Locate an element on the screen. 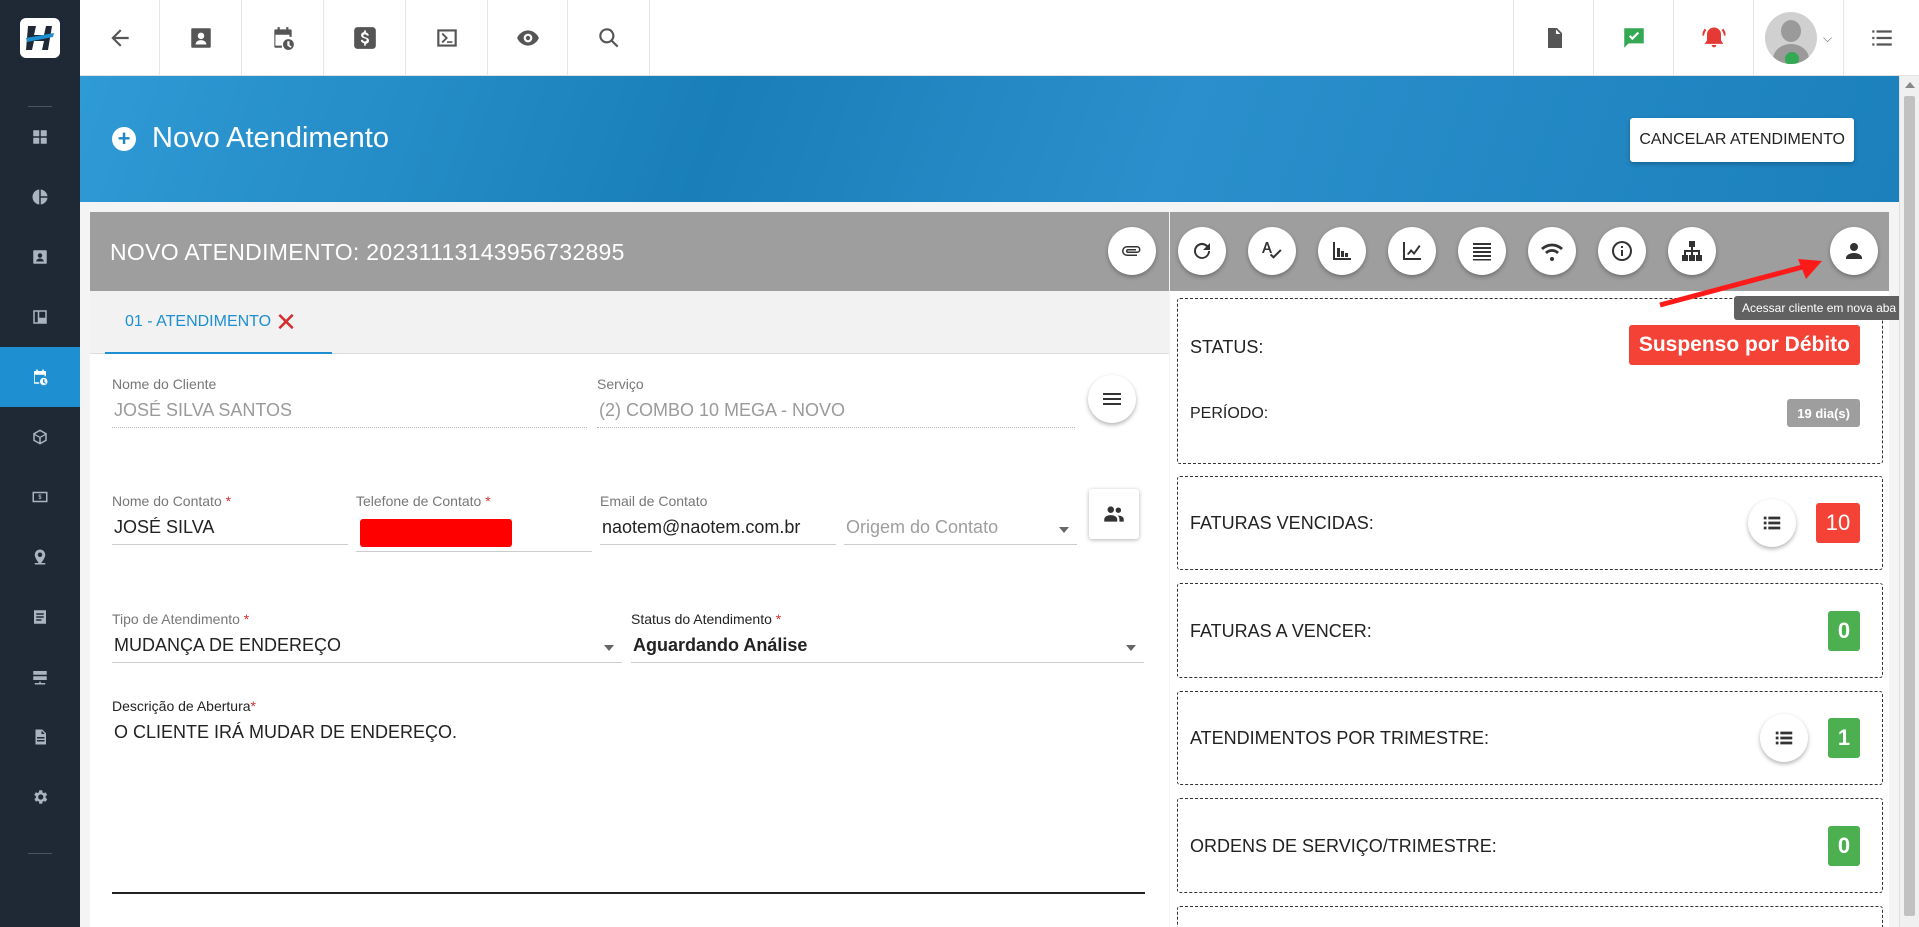 The width and height of the screenshot is (1919, 927). map-pin-icon is located at coordinates (40, 557).